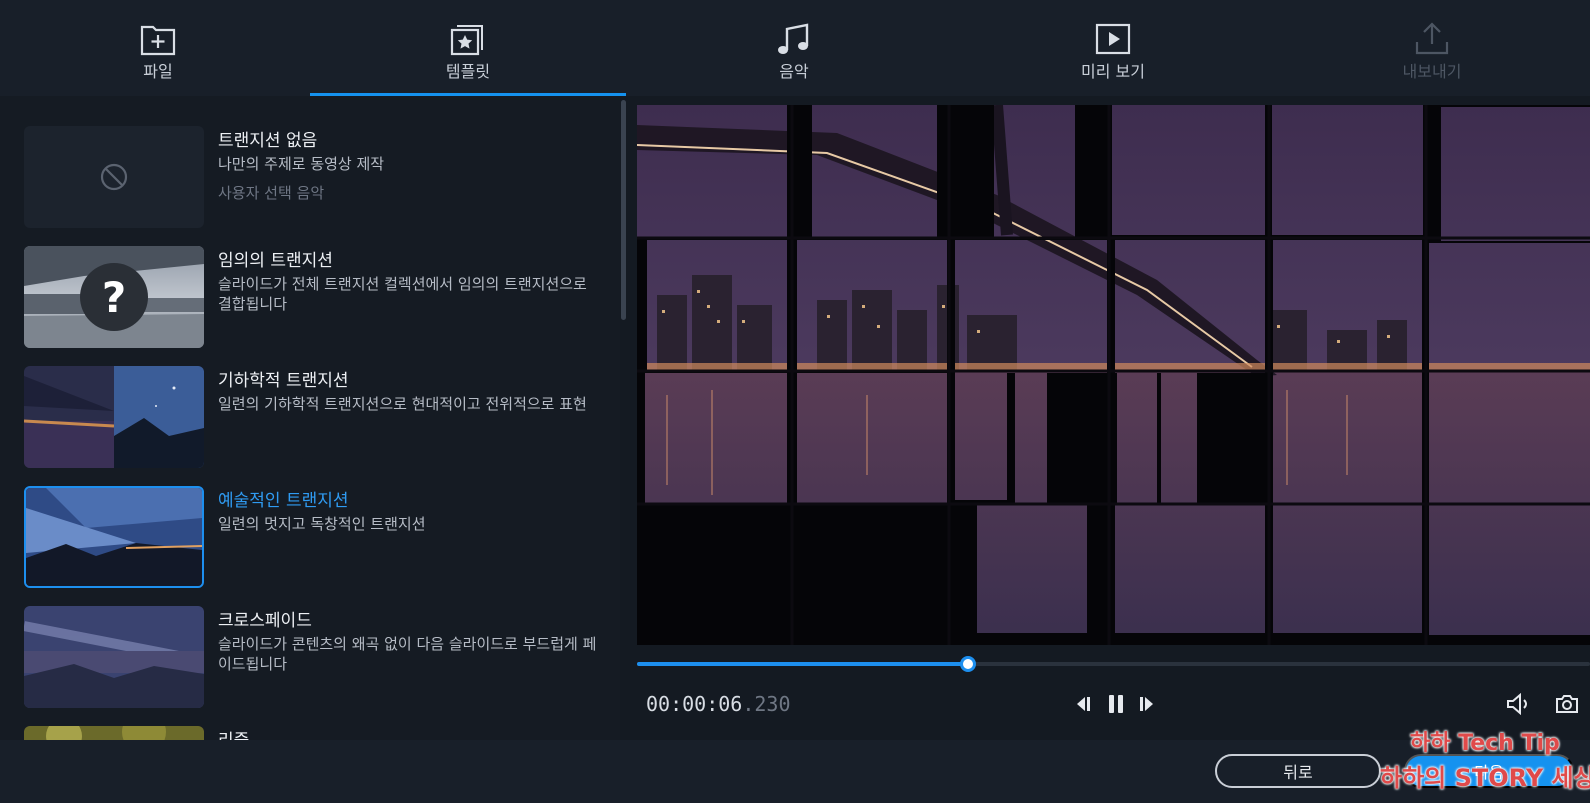  Describe the element at coordinates (1432, 71) in the screenshot. I see `tab-export-label: 내보내기` at that location.